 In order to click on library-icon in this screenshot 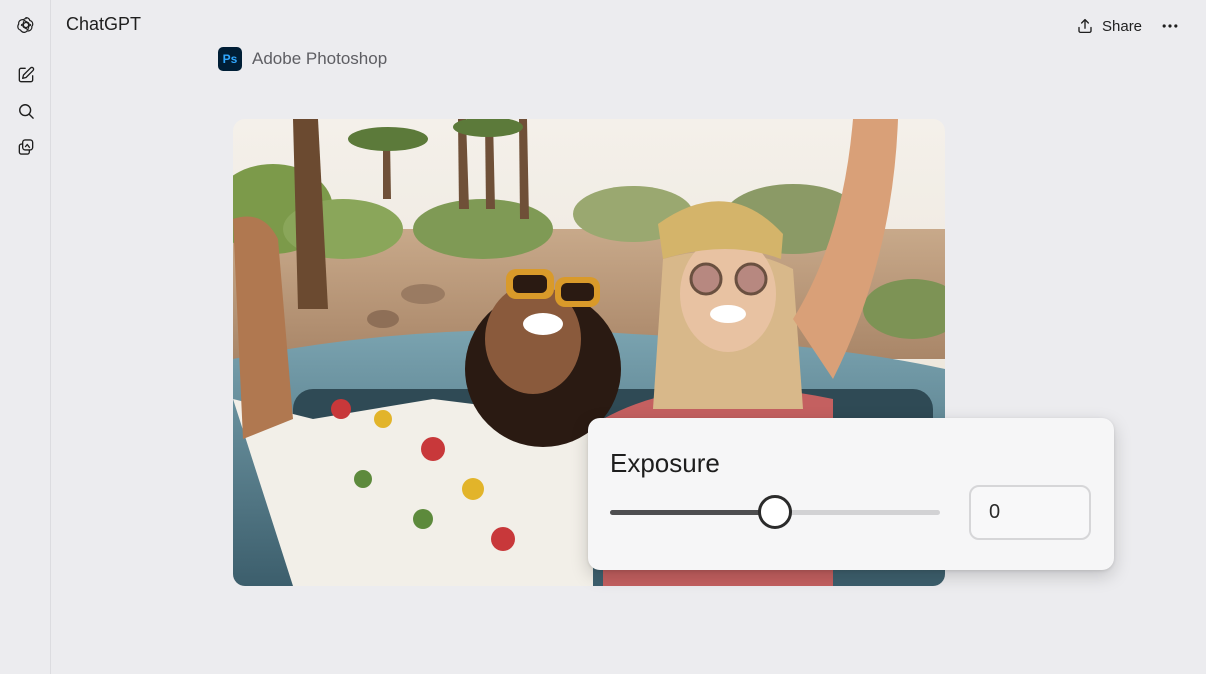, I will do `click(26, 147)`.